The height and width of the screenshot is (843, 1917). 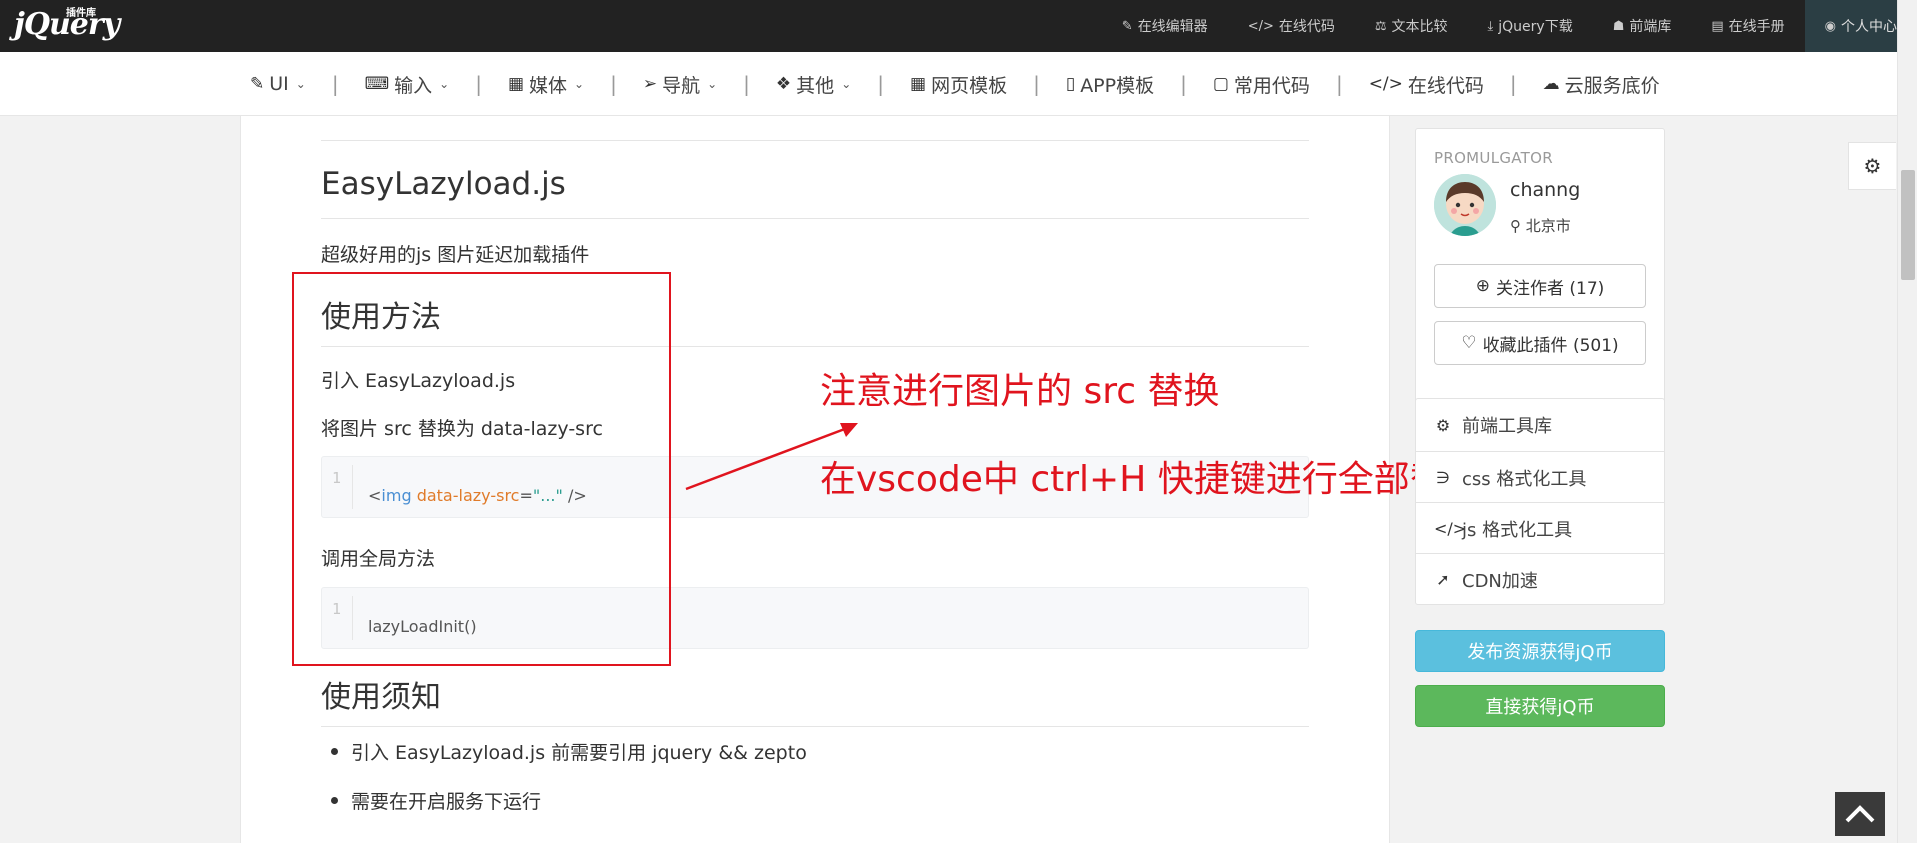 What do you see at coordinates (1551, 84) in the screenshot?
I see `cloud-icon: ☁` at bounding box center [1551, 84].